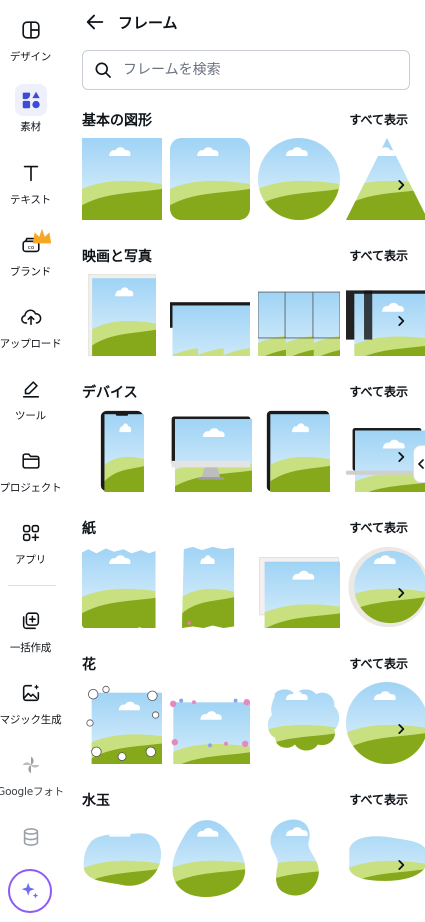  I want to click on chevron-left-icon, so click(420, 464).